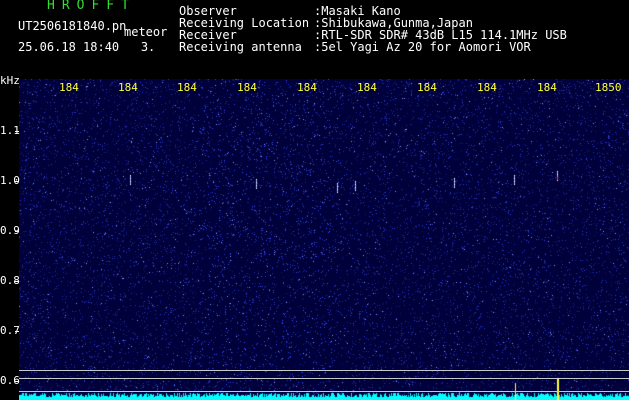 This screenshot has width=629, height=400. I want to click on file-name: UT2506181840.pn, so click(72, 26).